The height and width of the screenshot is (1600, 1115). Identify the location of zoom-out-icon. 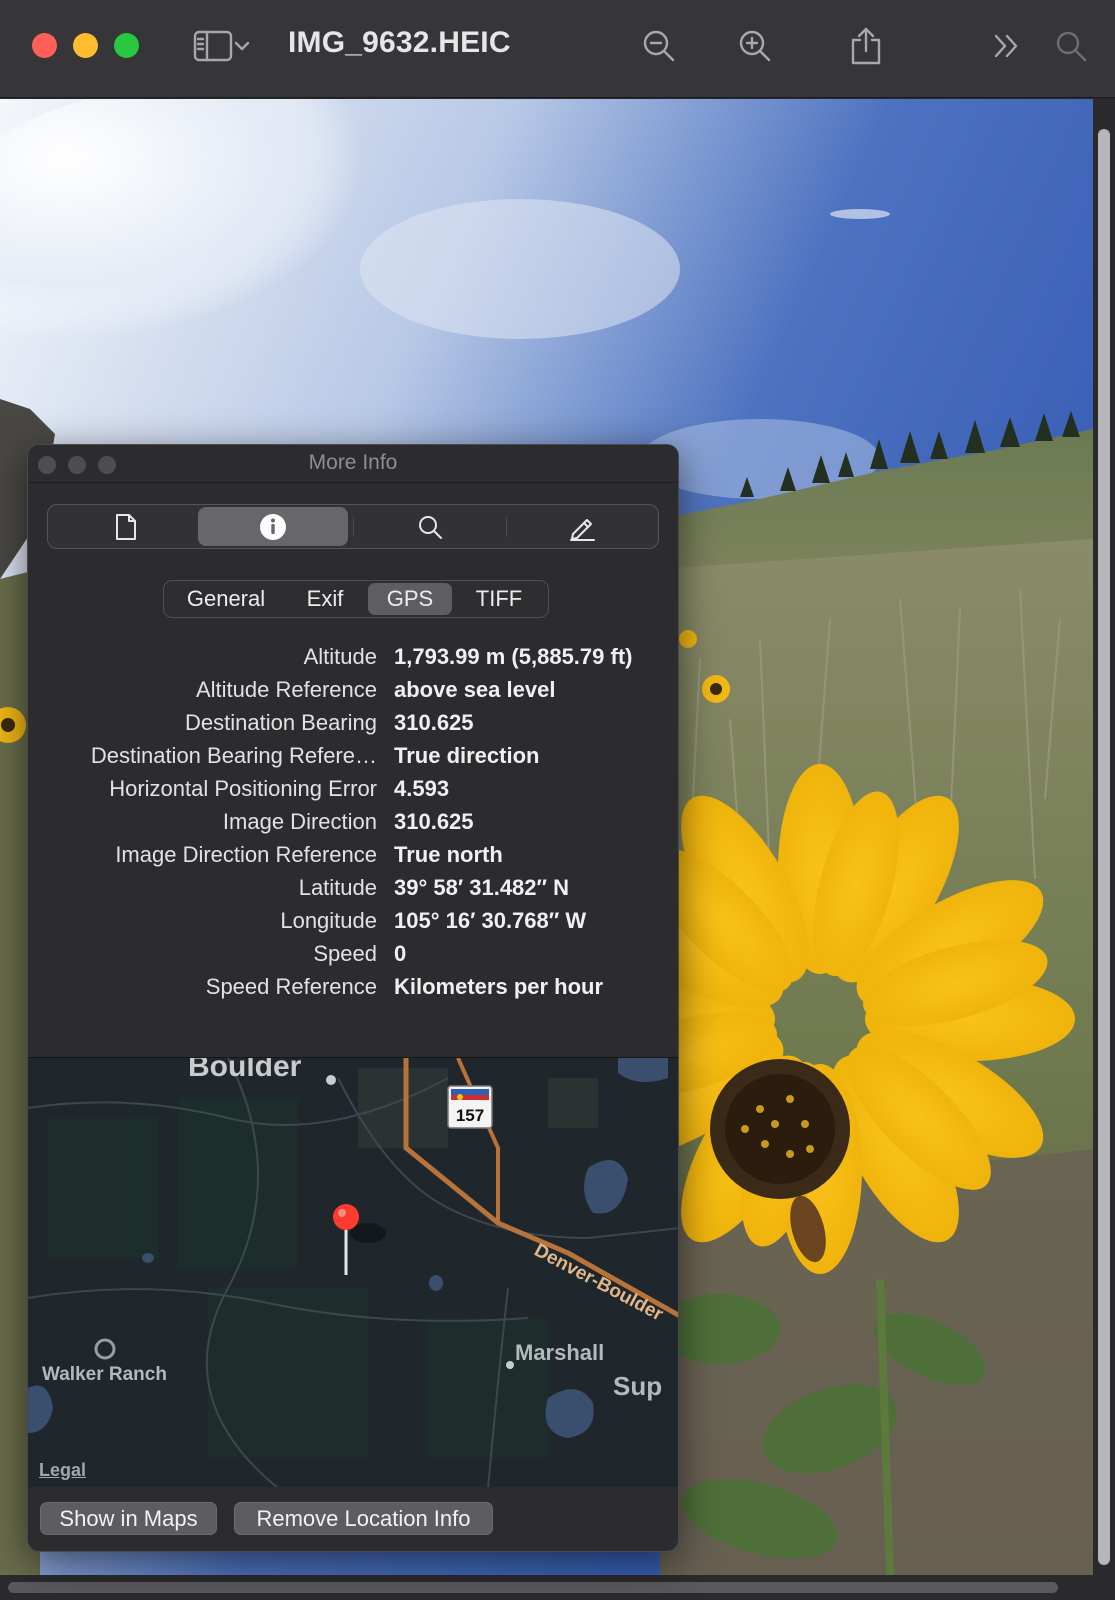
(659, 46).